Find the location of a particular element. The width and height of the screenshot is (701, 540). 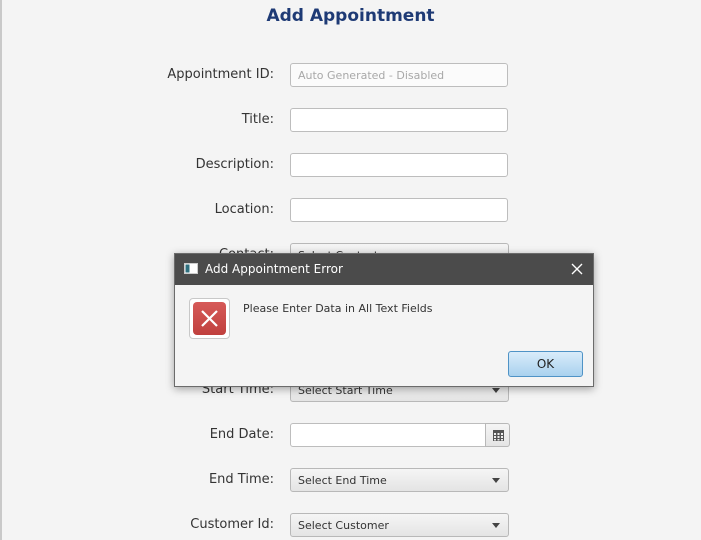

end-date-row: End Date: is located at coordinates (350, 436).